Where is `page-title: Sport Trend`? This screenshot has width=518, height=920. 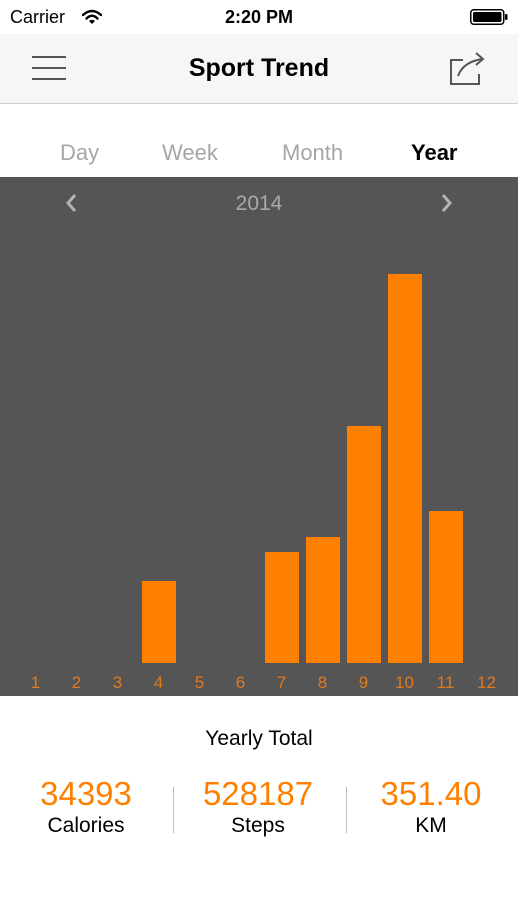 page-title: Sport Trend is located at coordinates (259, 68).